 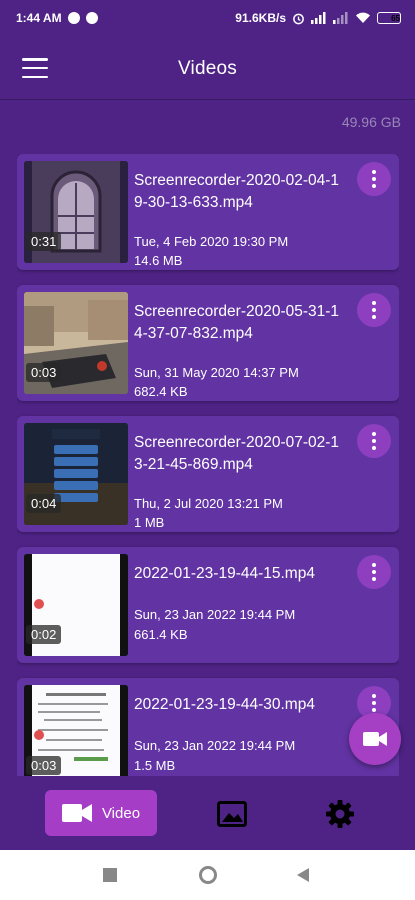 What do you see at coordinates (389, 18) in the screenshot?
I see `battery-icon: 65` at bounding box center [389, 18].